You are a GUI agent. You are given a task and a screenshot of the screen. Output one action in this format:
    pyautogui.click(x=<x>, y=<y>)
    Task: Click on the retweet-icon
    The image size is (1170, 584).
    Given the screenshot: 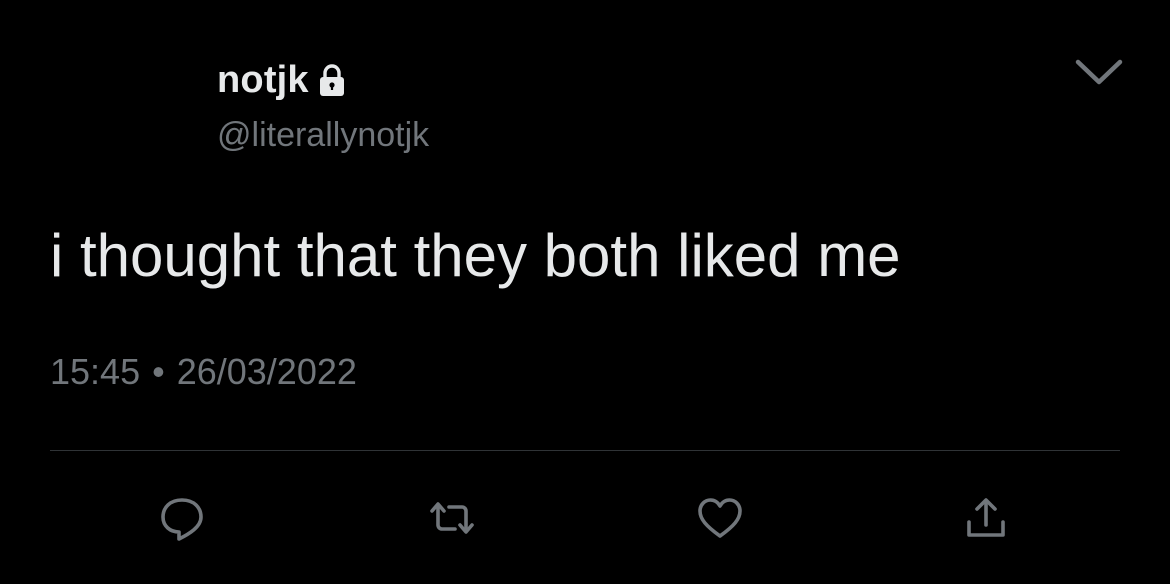 What is the action you would take?
    pyautogui.click(x=452, y=520)
    